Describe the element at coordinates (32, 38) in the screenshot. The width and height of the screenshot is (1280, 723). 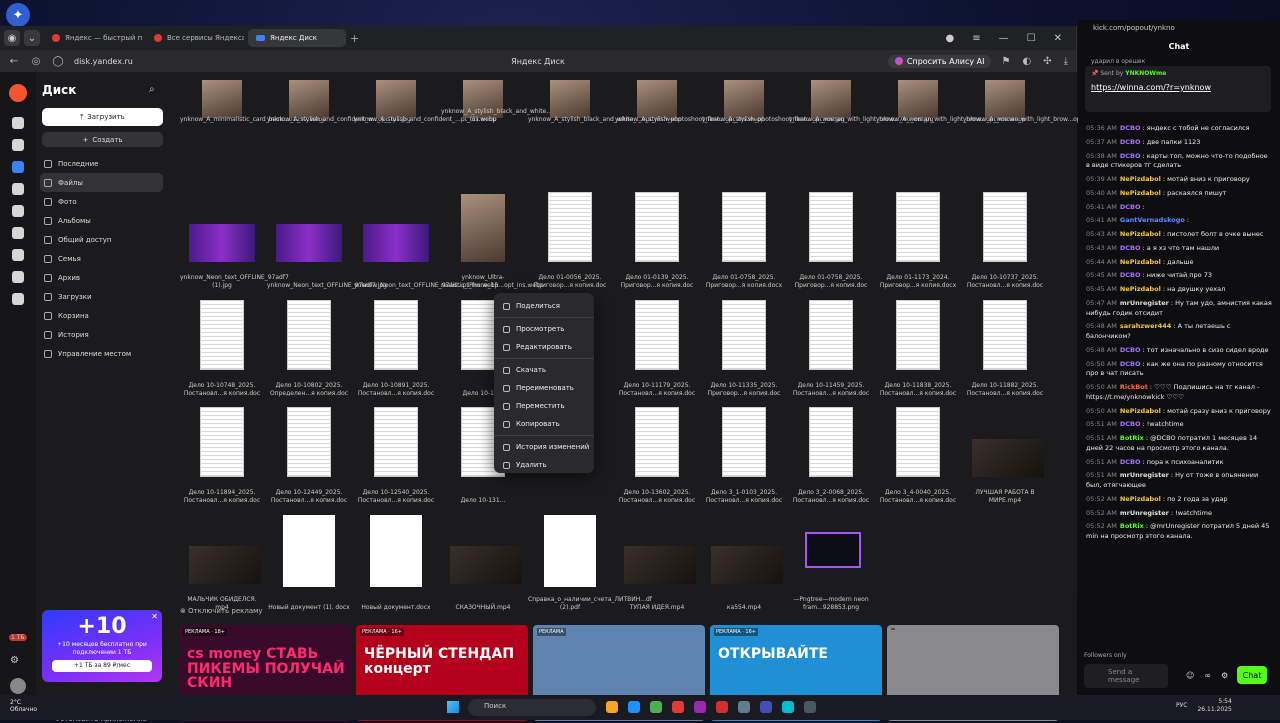
I see `chevron-down-icon: ⌄` at that location.